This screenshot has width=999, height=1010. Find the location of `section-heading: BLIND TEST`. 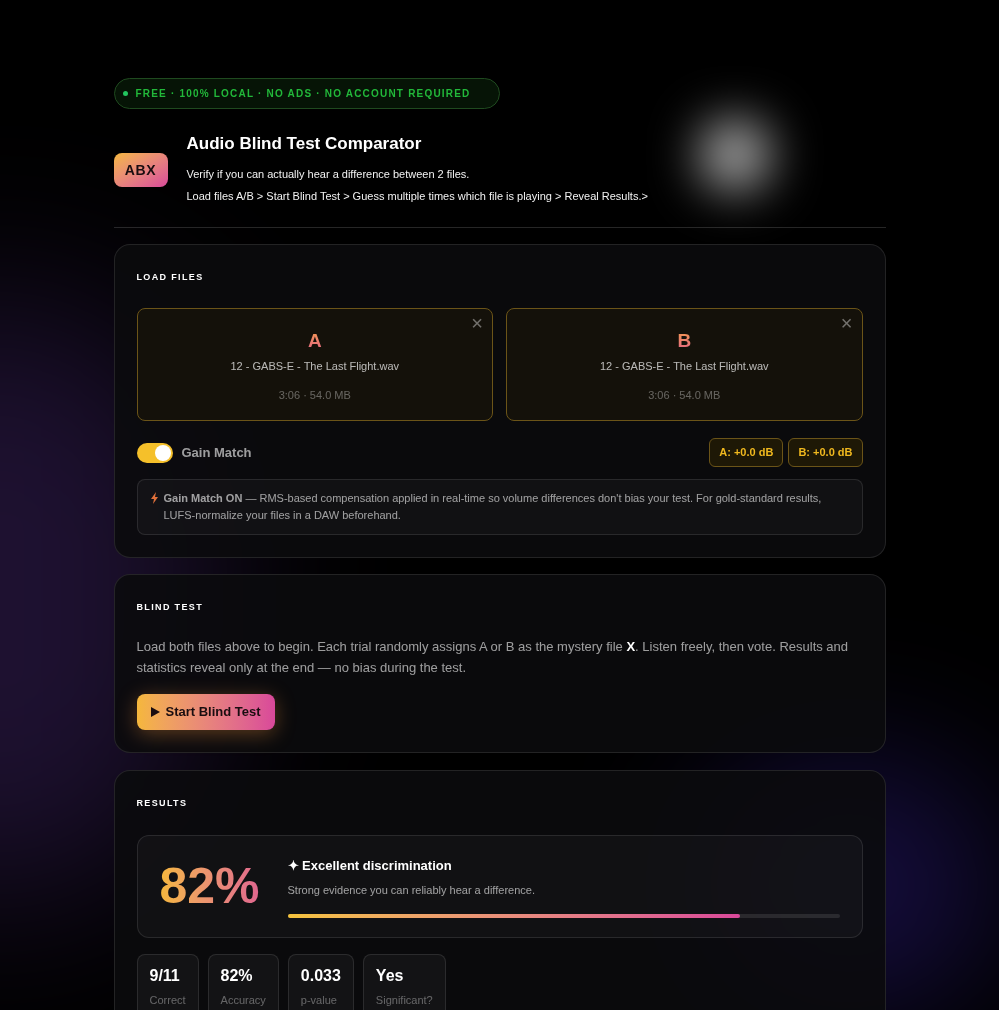

section-heading: BLIND TEST is located at coordinates (170, 607).